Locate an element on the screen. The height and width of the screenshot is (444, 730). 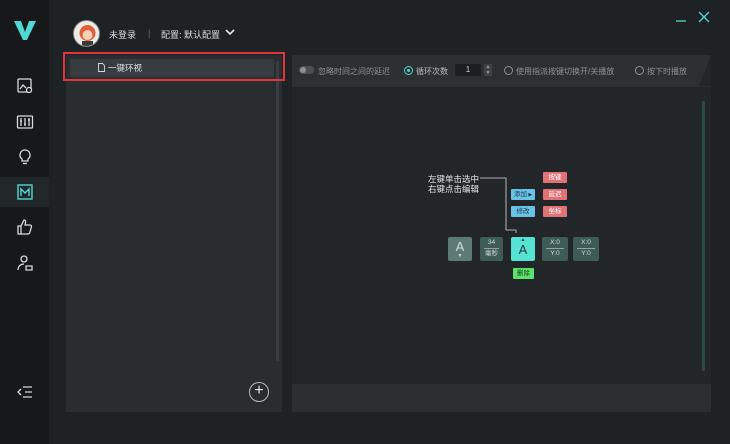
editor-scrollbar is located at coordinates (703, 236).